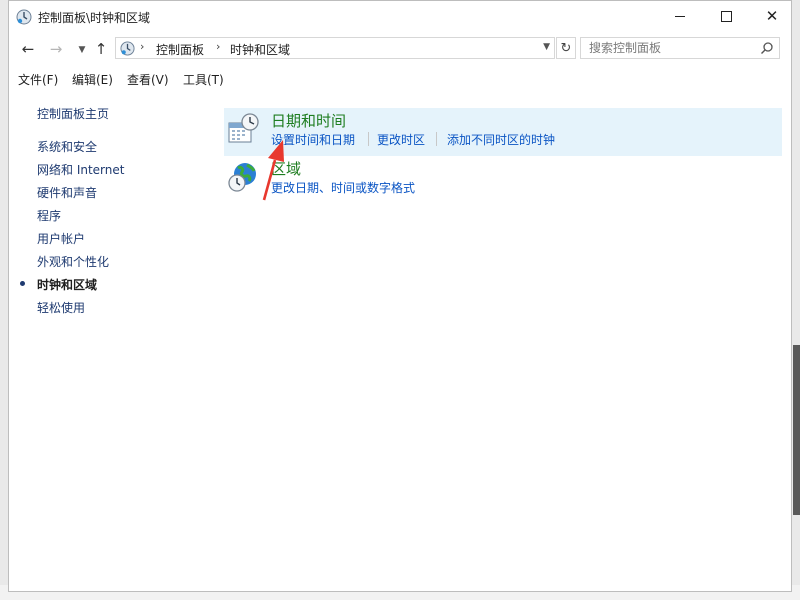 The width and height of the screenshot is (800, 600). What do you see at coordinates (61, 238) in the screenshot?
I see `nav-user-accounts: 用户帐户` at bounding box center [61, 238].